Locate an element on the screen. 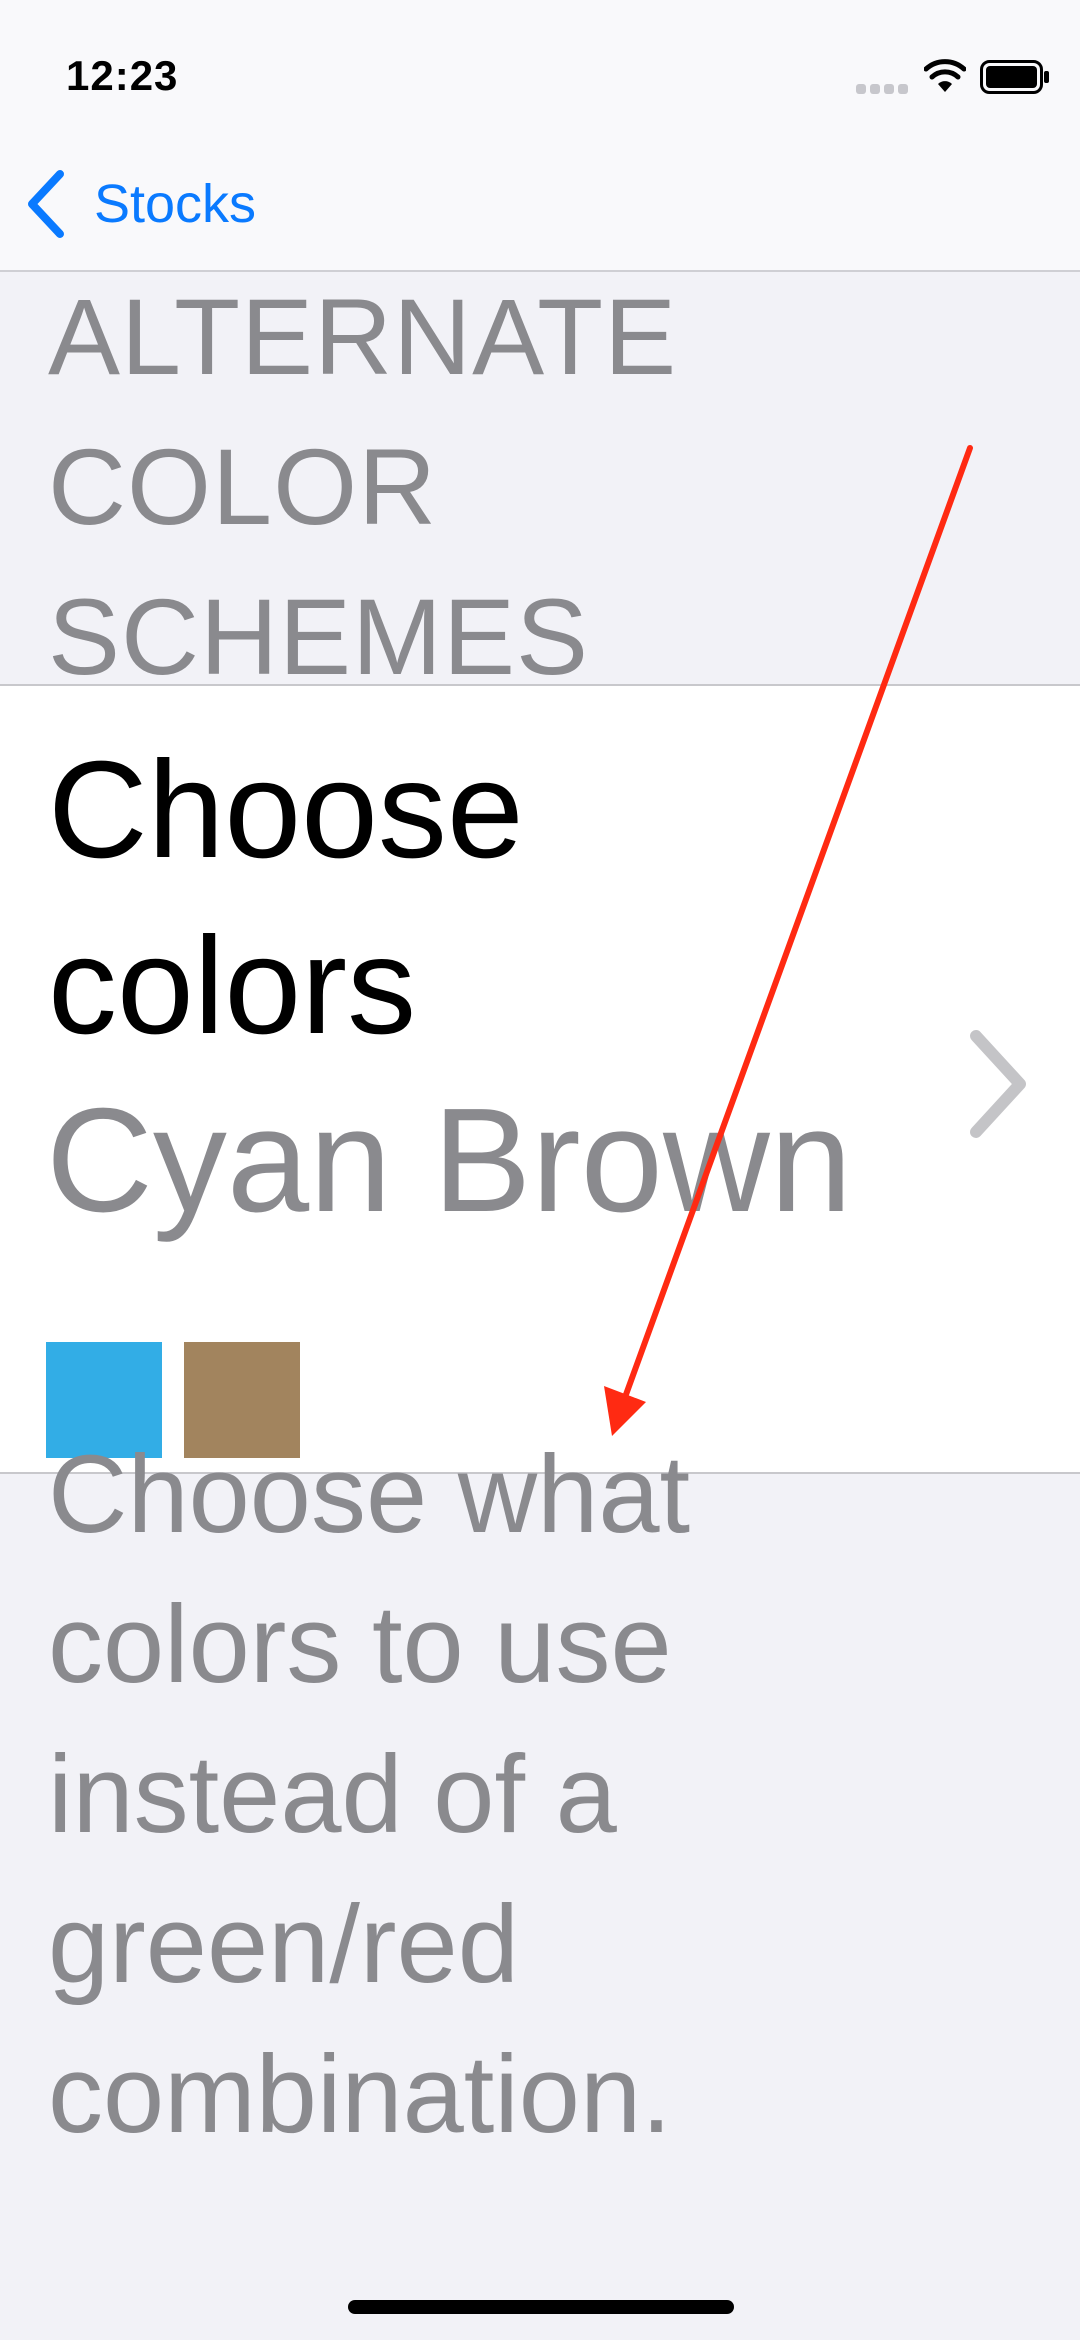  footer-line: Choose what is located at coordinates (369, 1494).